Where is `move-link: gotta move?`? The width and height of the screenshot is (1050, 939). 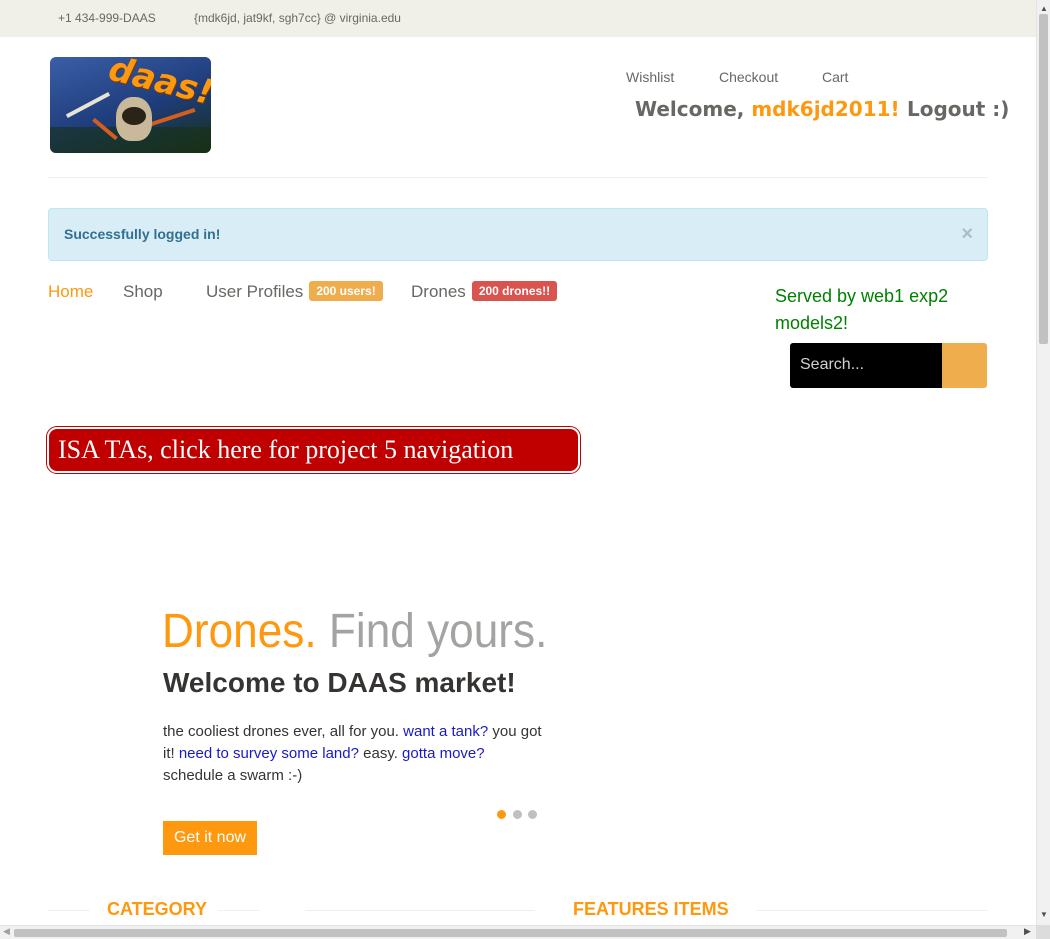
move-link: gotta move? is located at coordinates (443, 753).